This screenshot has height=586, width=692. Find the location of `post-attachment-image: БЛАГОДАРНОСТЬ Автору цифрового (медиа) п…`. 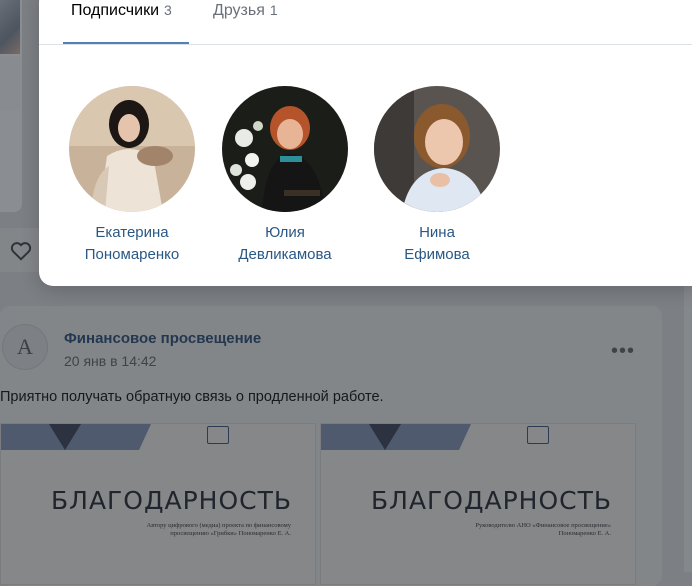

post-attachment-image: БЛАГОДАРНОСТЬ Автору цифрового (медиа) п… is located at coordinates (158, 504).